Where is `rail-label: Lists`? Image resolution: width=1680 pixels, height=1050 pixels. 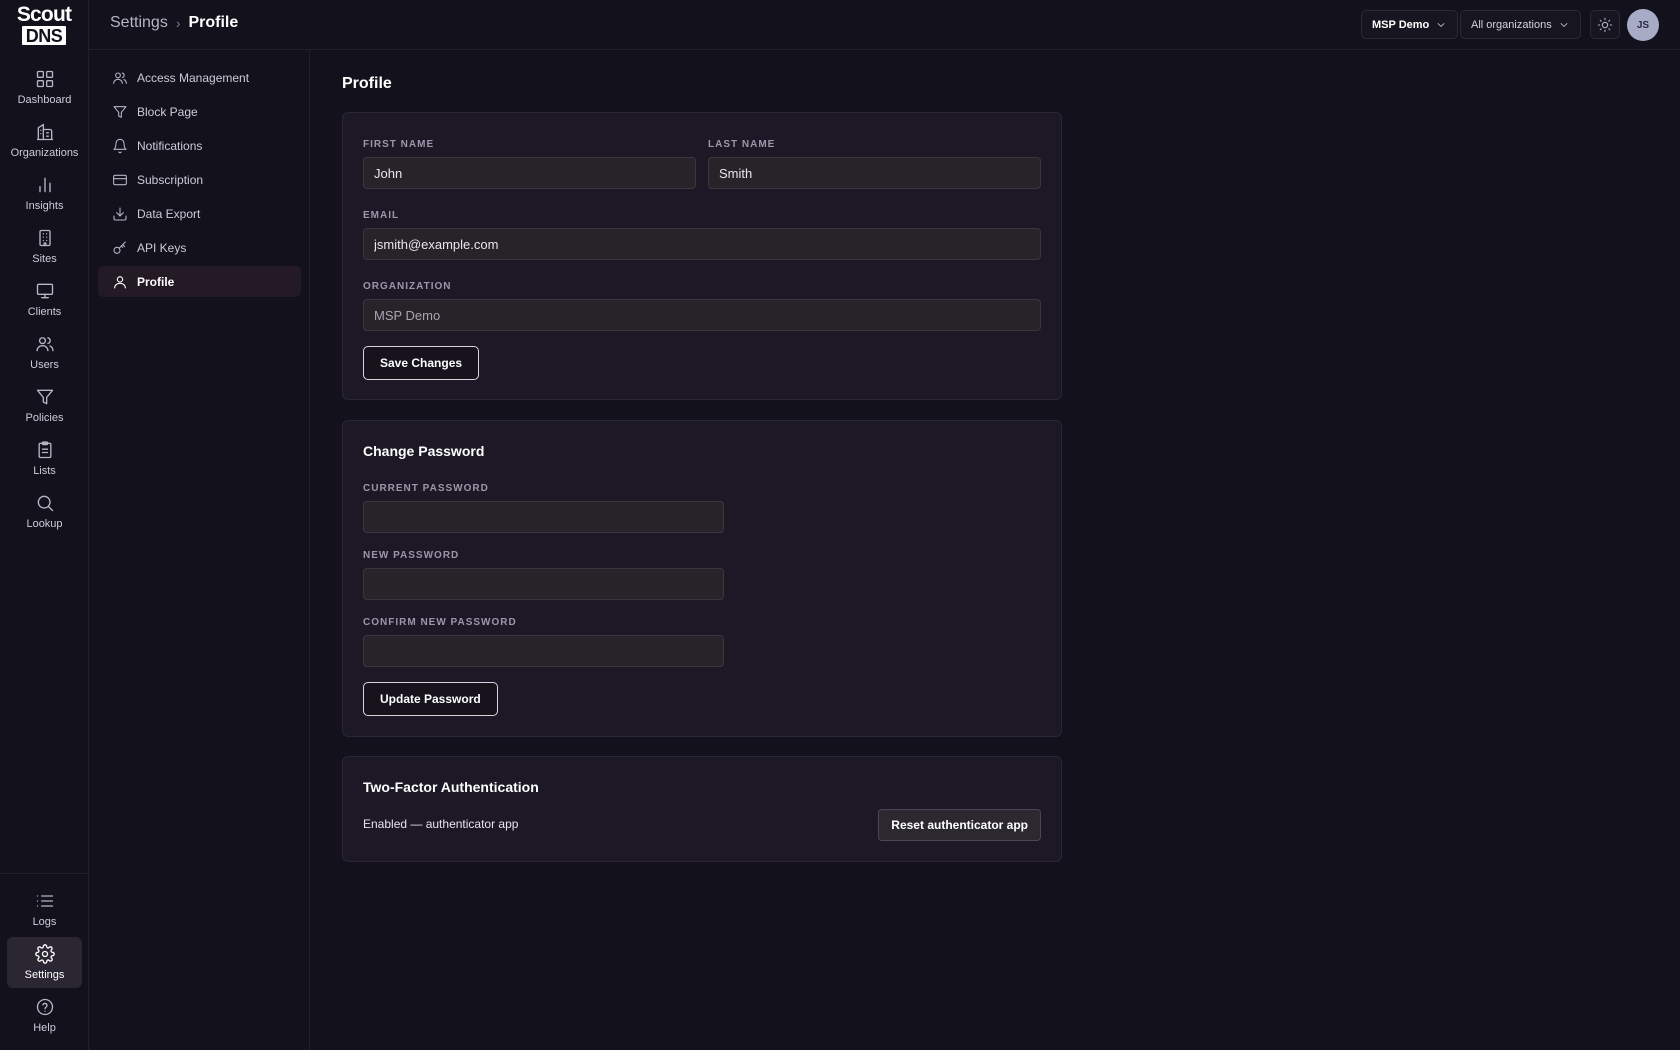
rail-label: Lists is located at coordinates (44, 471).